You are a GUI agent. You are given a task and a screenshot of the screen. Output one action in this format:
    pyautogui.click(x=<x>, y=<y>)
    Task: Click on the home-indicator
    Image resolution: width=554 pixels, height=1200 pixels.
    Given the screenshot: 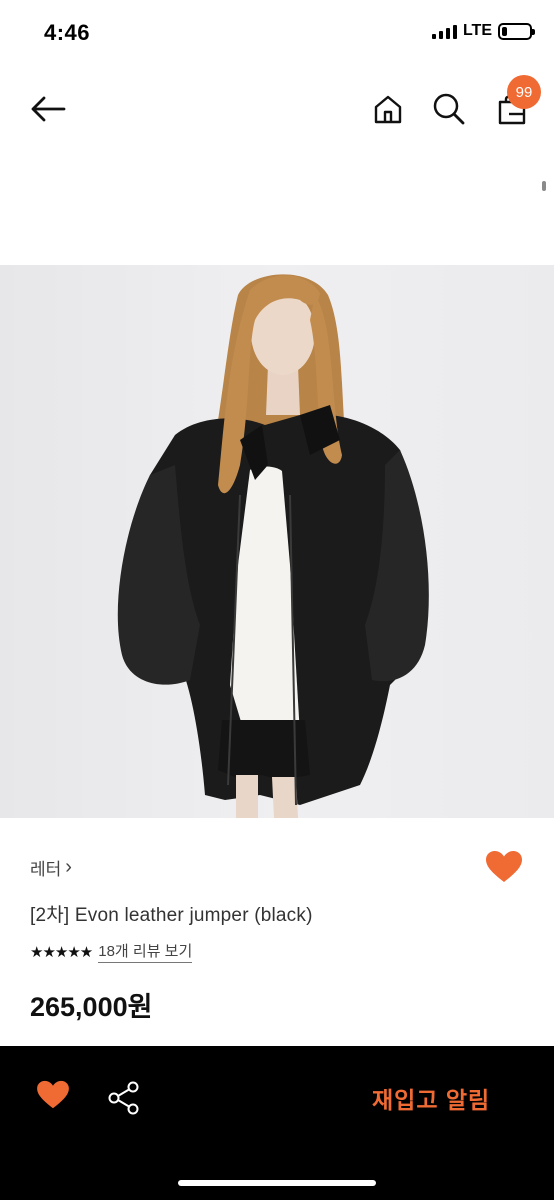 What is the action you would take?
    pyautogui.click(x=277, y=1183)
    